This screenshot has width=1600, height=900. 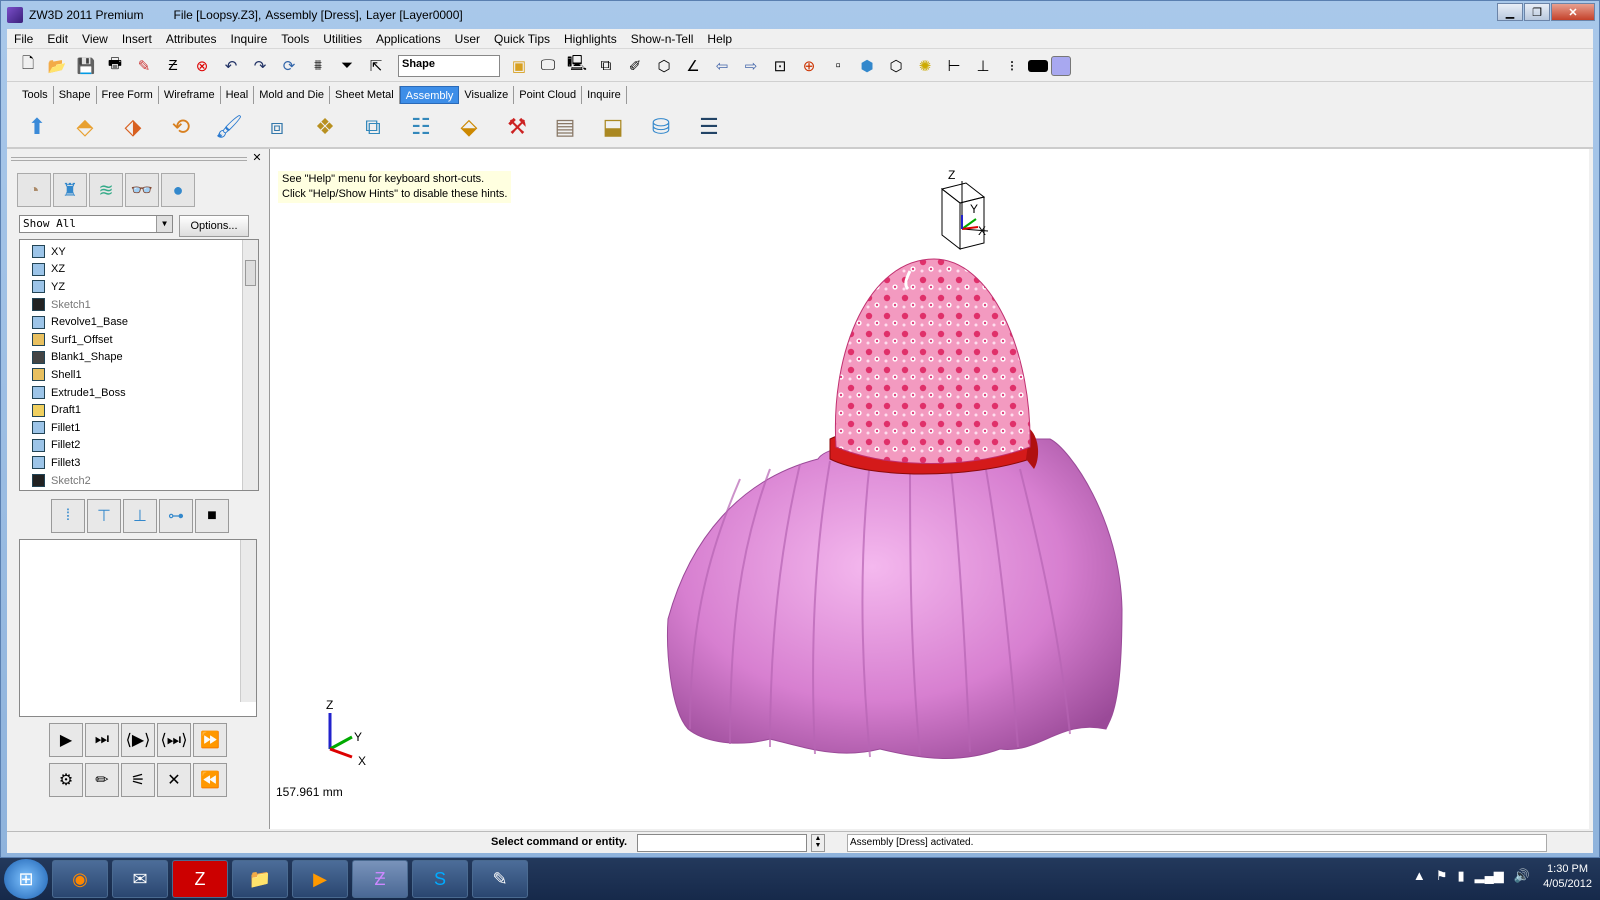 I want to click on history-icon: ⩩, so click(x=318, y=66).